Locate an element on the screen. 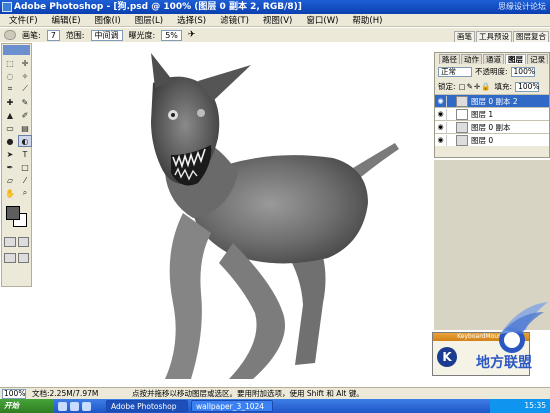 Image resolution: width=550 pixels, height=413 pixels. palette-well-brushes: 画笔 is located at coordinates (464, 36).